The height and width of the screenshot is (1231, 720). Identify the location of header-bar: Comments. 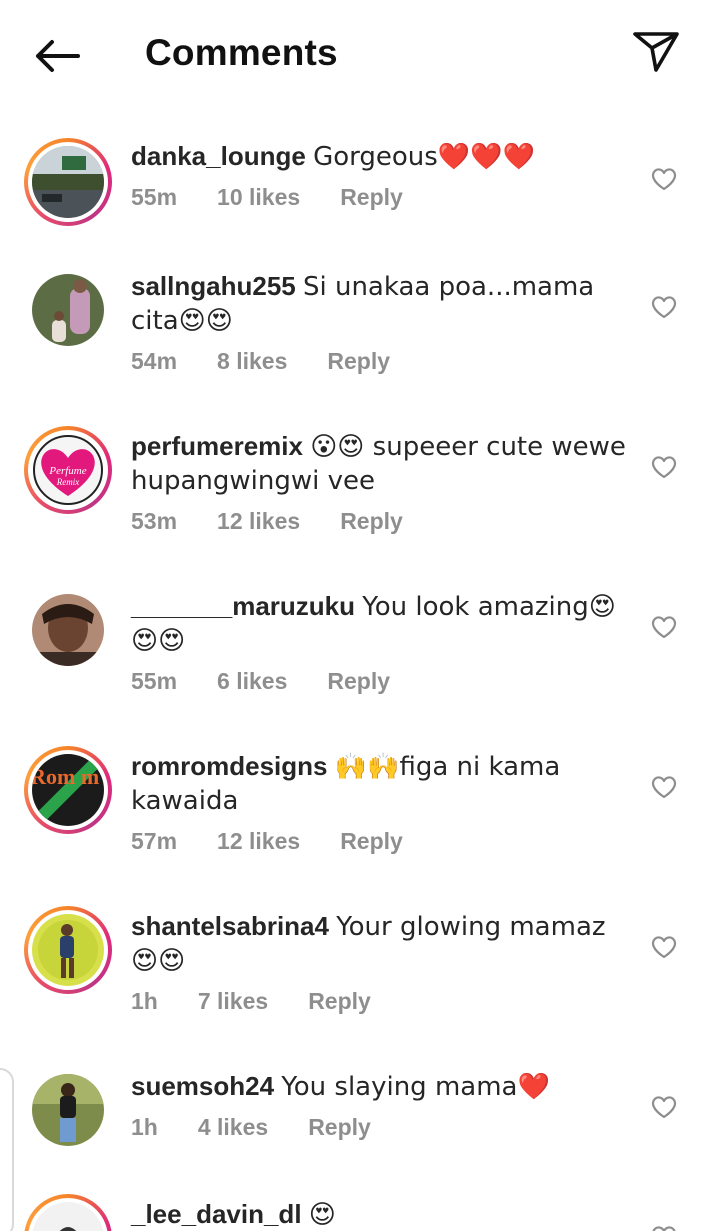
(360, 55).